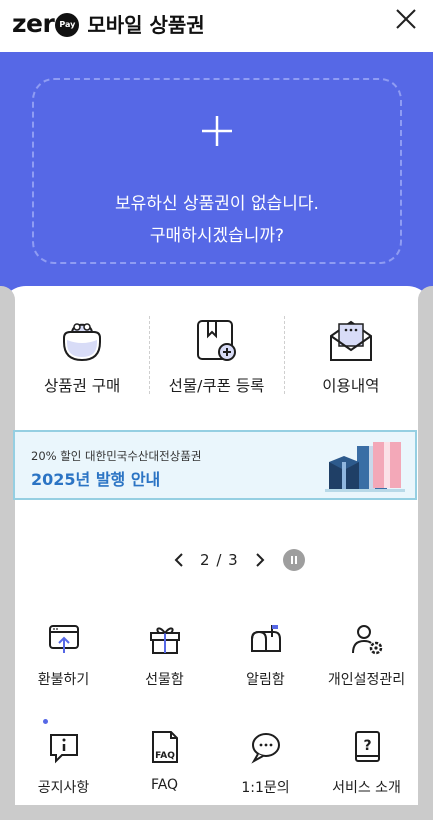  What do you see at coordinates (164, 640) in the screenshot?
I see `gift-box-icon` at bounding box center [164, 640].